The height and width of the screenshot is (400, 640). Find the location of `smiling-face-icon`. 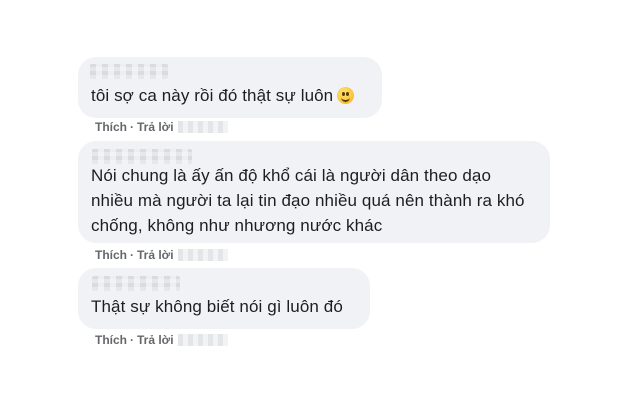

smiling-face-icon is located at coordinates (346, 95).